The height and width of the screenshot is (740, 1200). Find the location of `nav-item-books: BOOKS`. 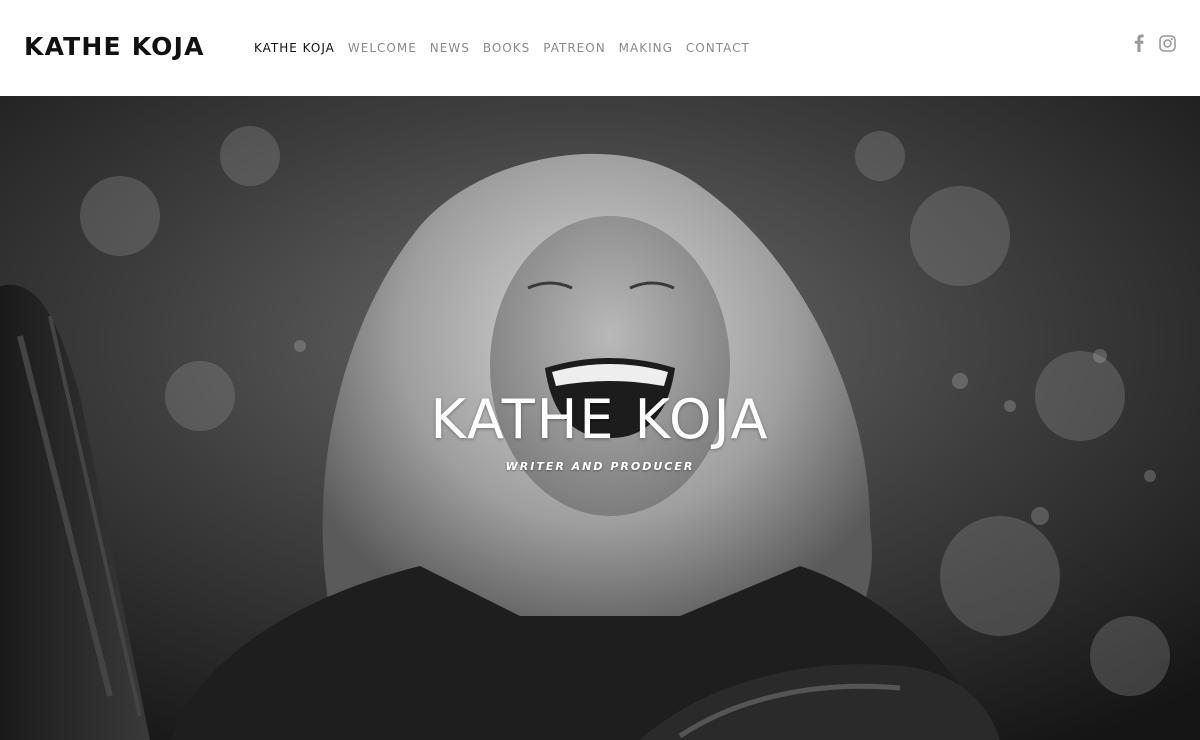

nav-item-books: BOOKS is located at coordinates (506, 48).